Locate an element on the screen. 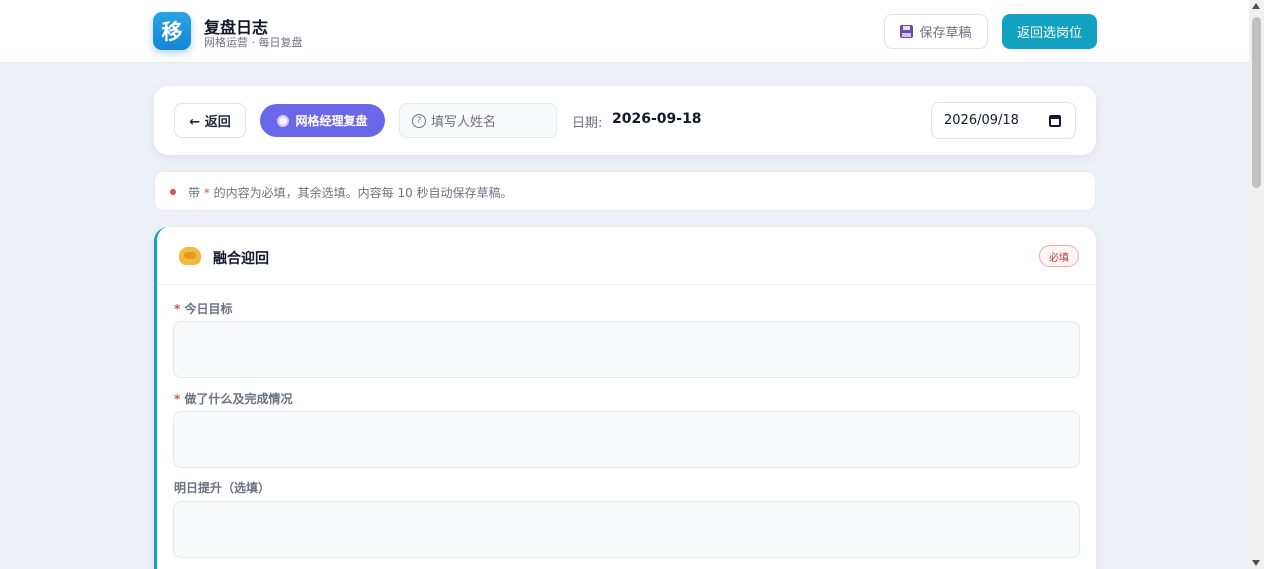  calendar-icon is located at coordinates (1055, 121).